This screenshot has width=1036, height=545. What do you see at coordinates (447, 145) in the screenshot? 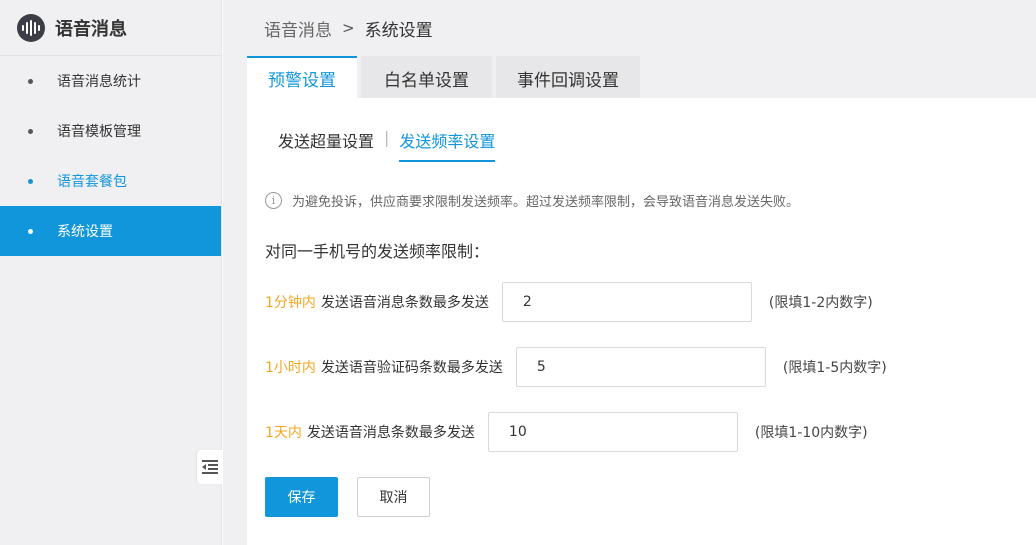
I see `subtab-frequency: 发送频率设置` at bounding box center [447, 145].